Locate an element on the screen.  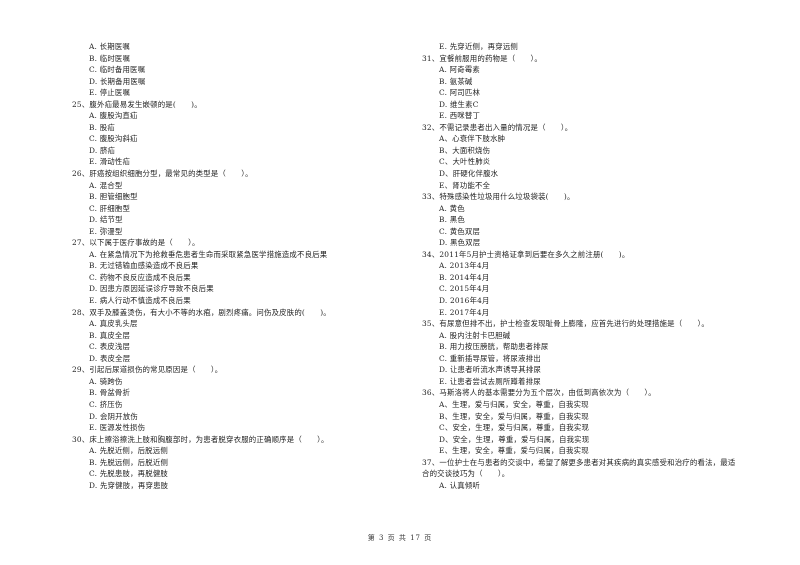
answer-option: C、安全，生理，爱与归属，尊重，自我实现 is located at coordinates (514, 428).